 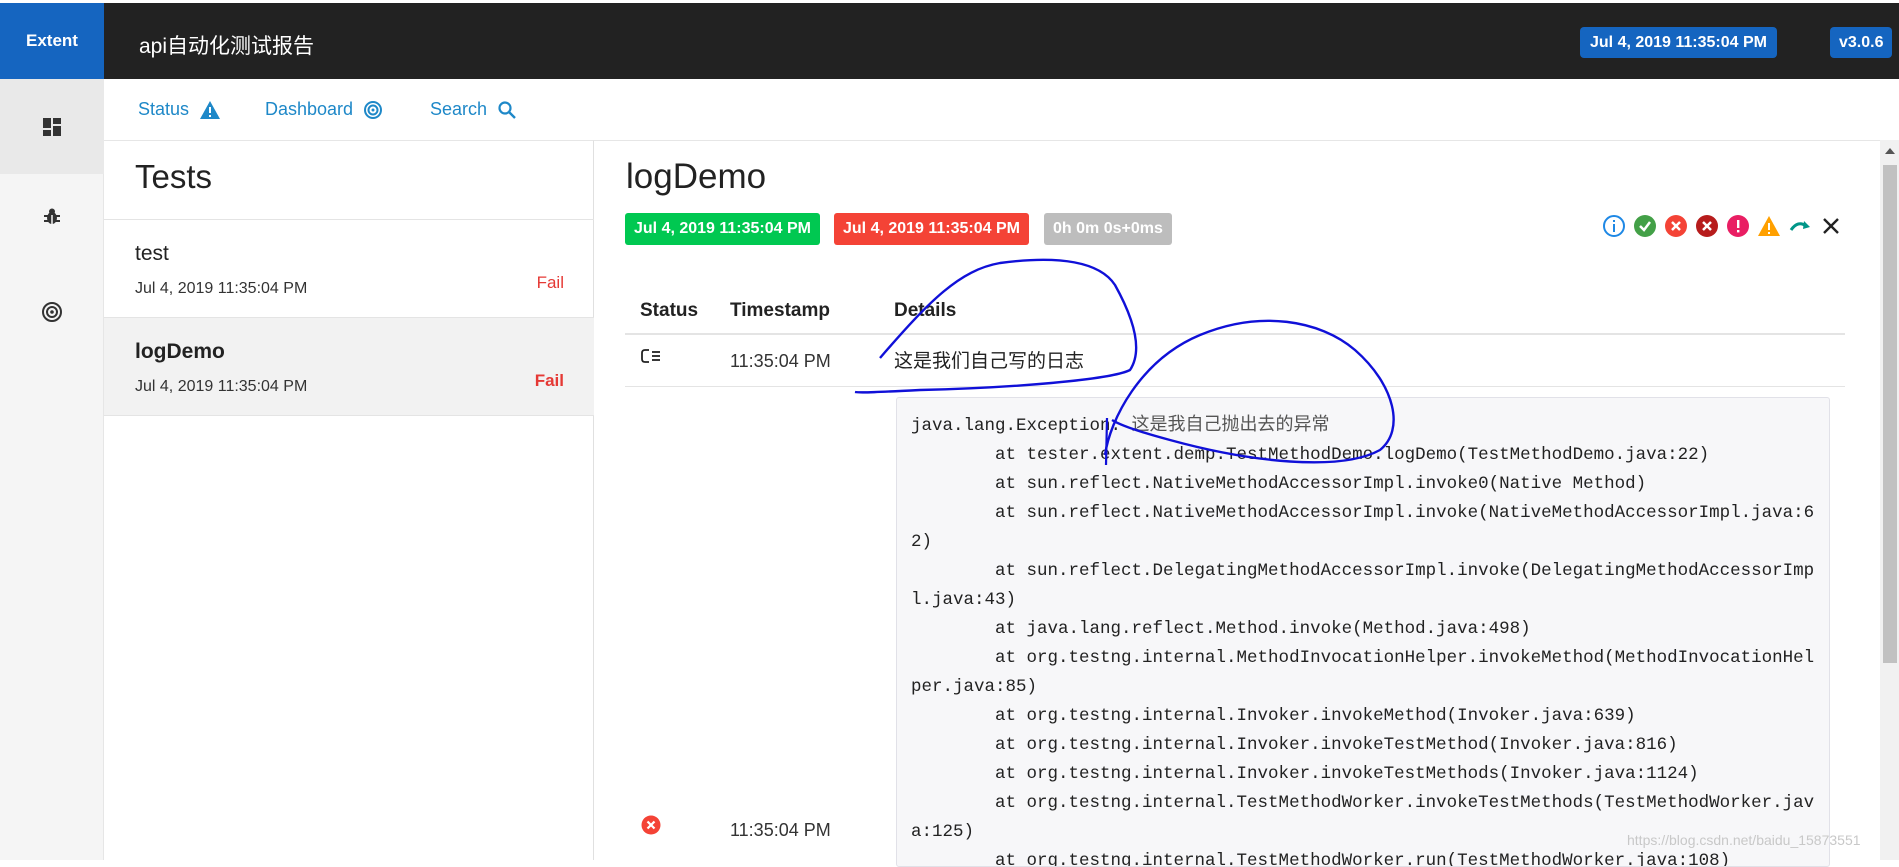 I want to click on log-status-filters, so click(x=1722, y=226).